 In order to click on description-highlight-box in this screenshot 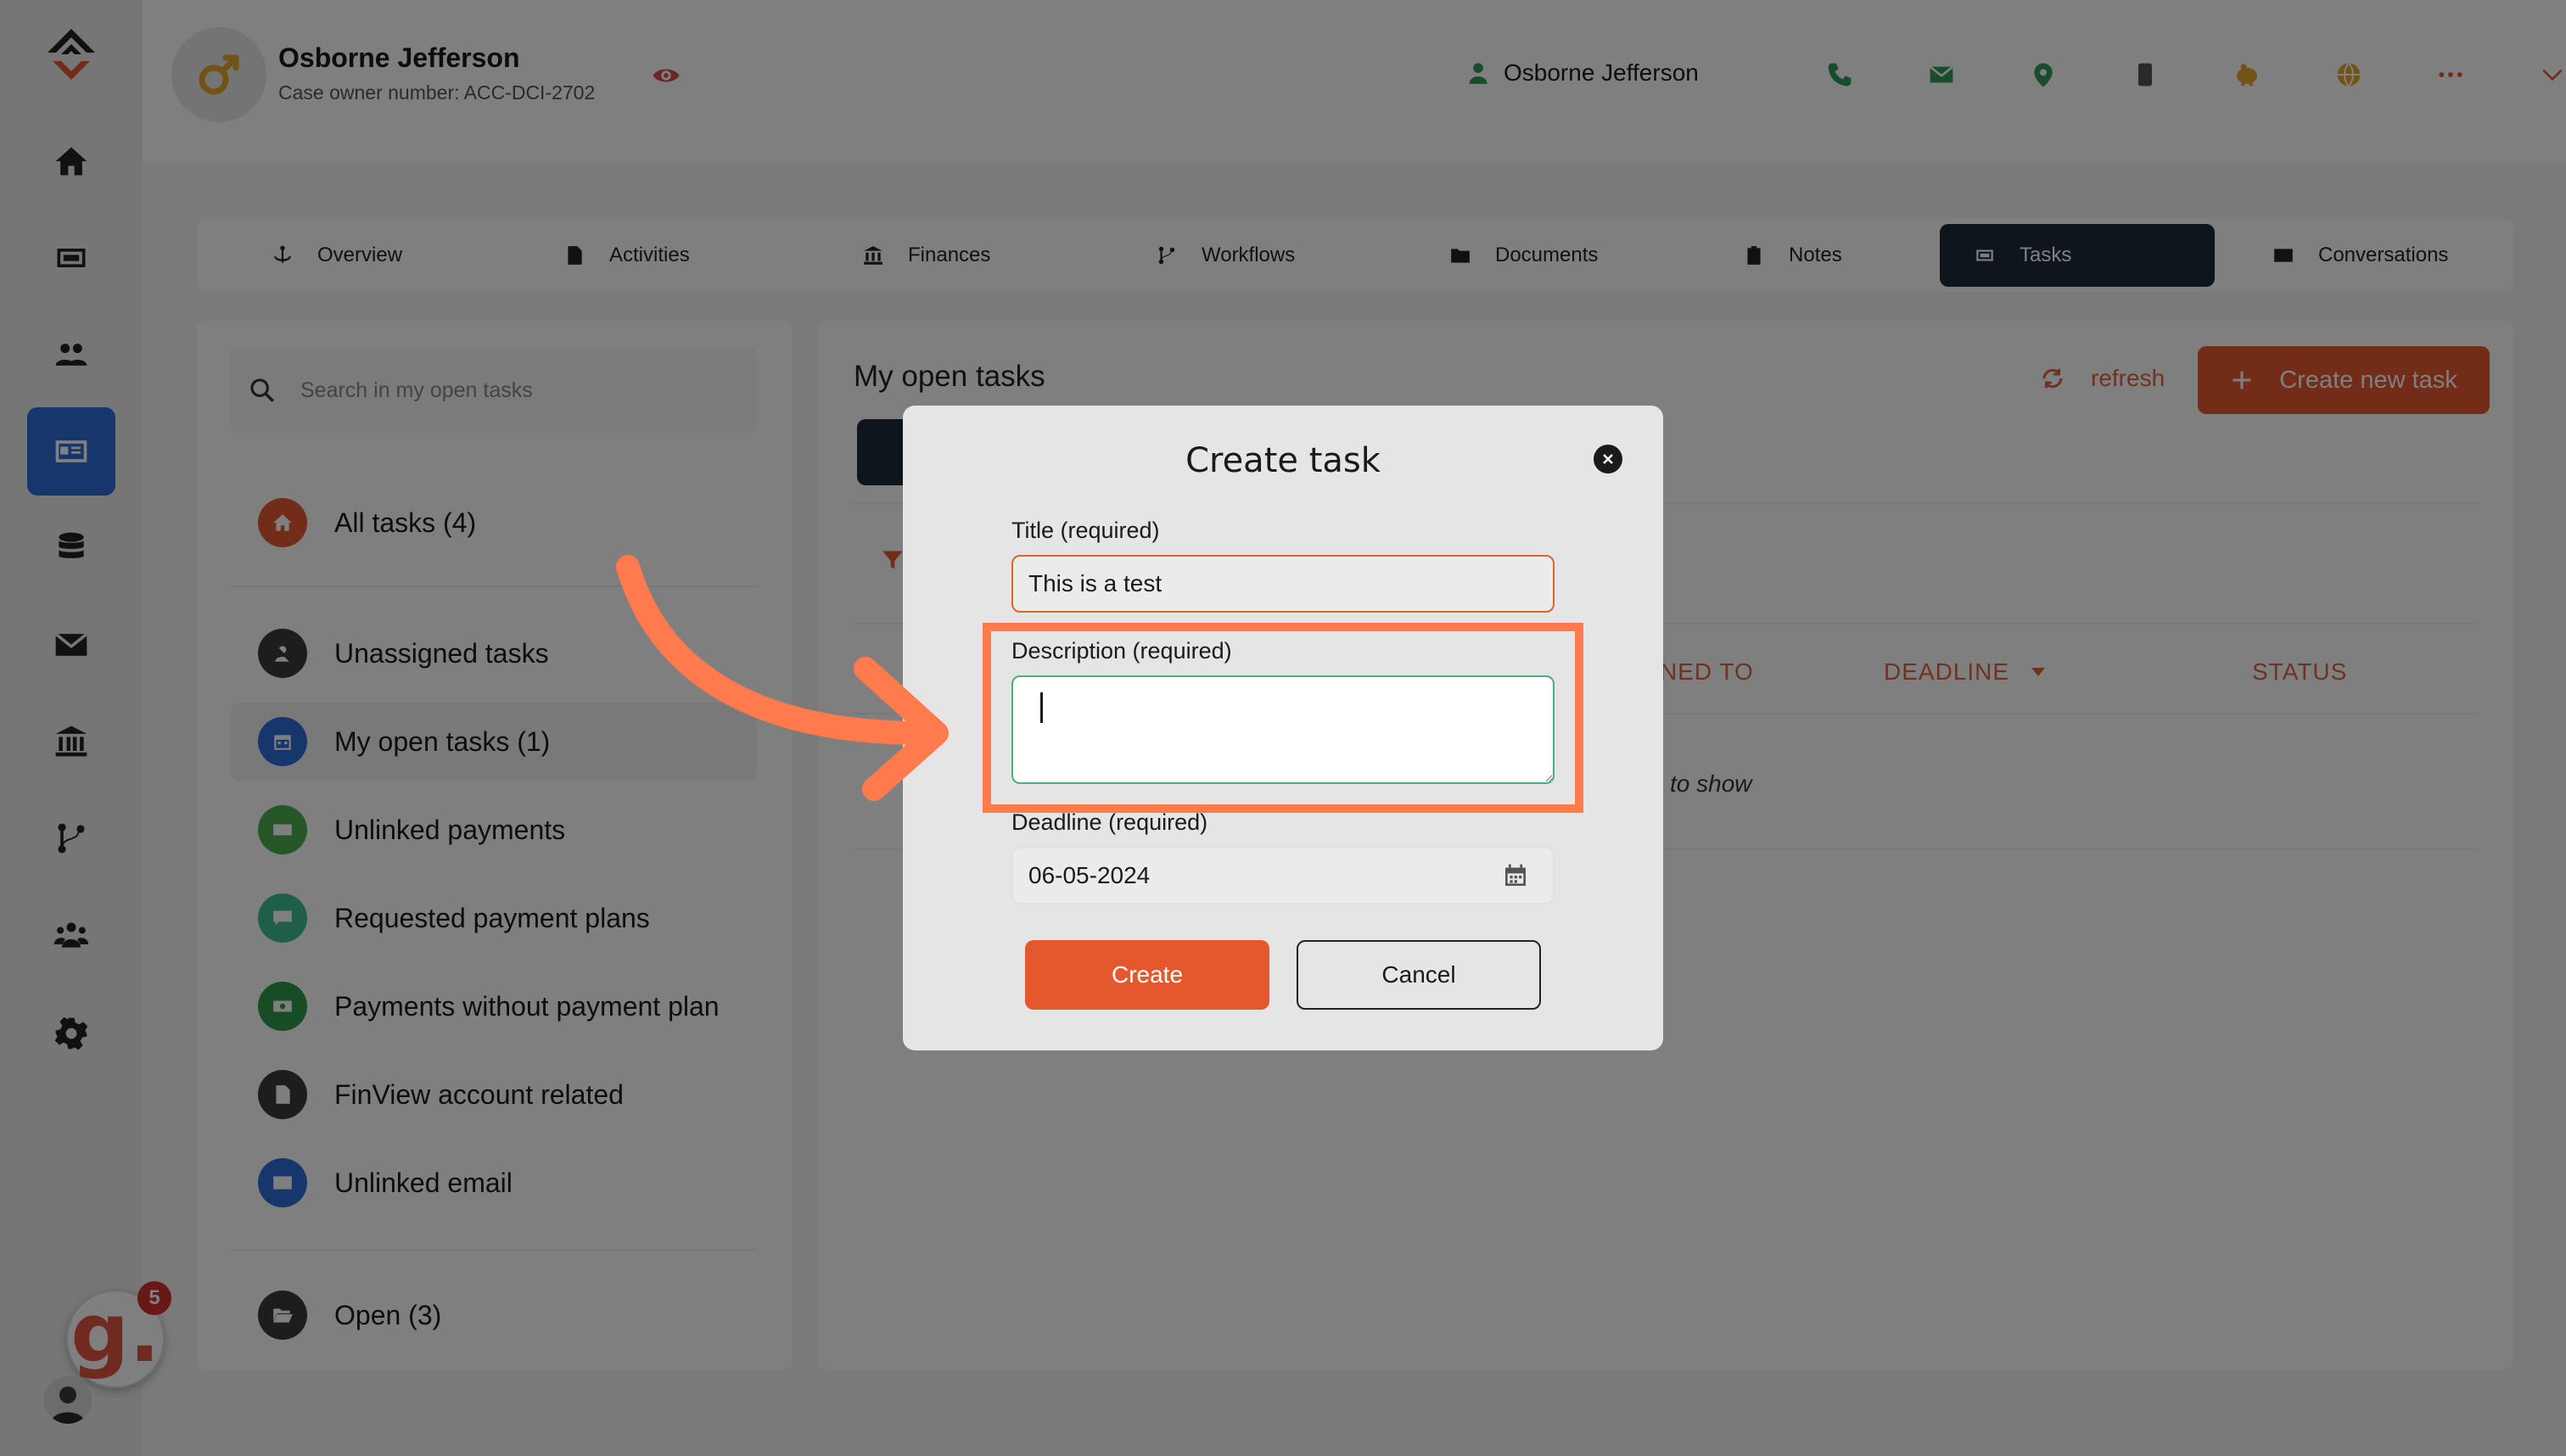, I will do `click(1283, 718)`.